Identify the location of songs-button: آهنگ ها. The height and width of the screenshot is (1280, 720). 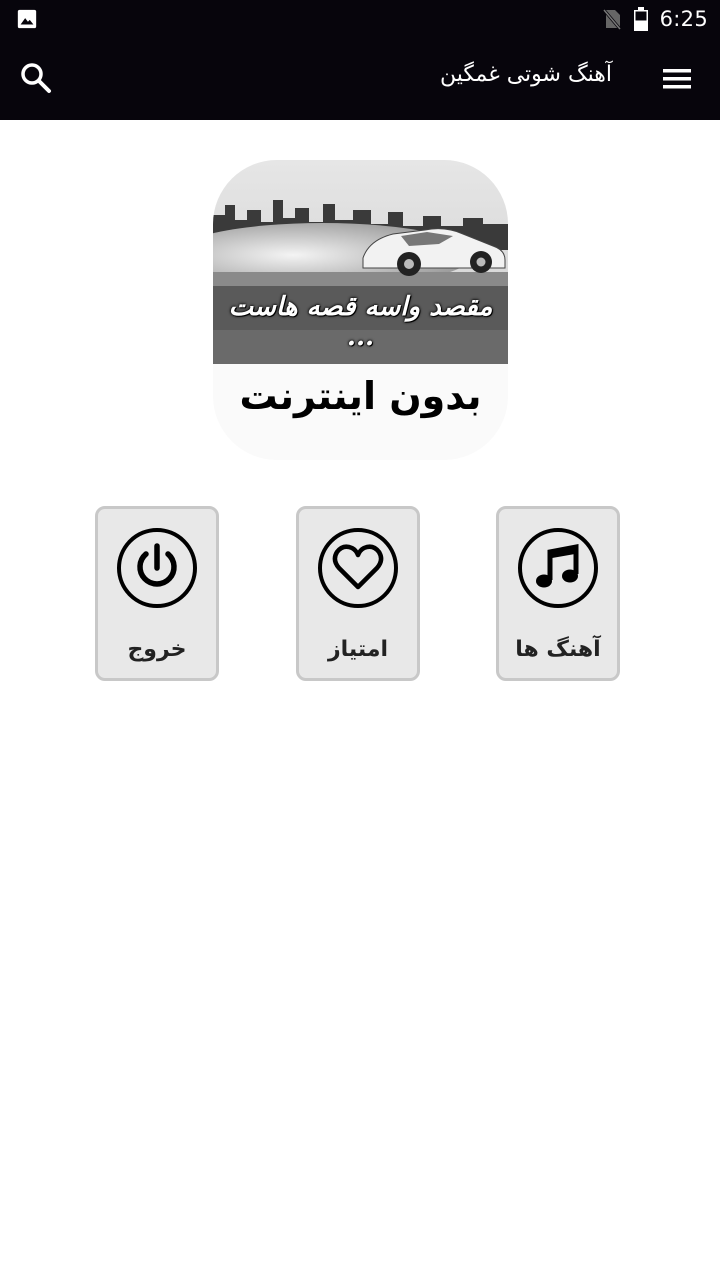
(558, 593).